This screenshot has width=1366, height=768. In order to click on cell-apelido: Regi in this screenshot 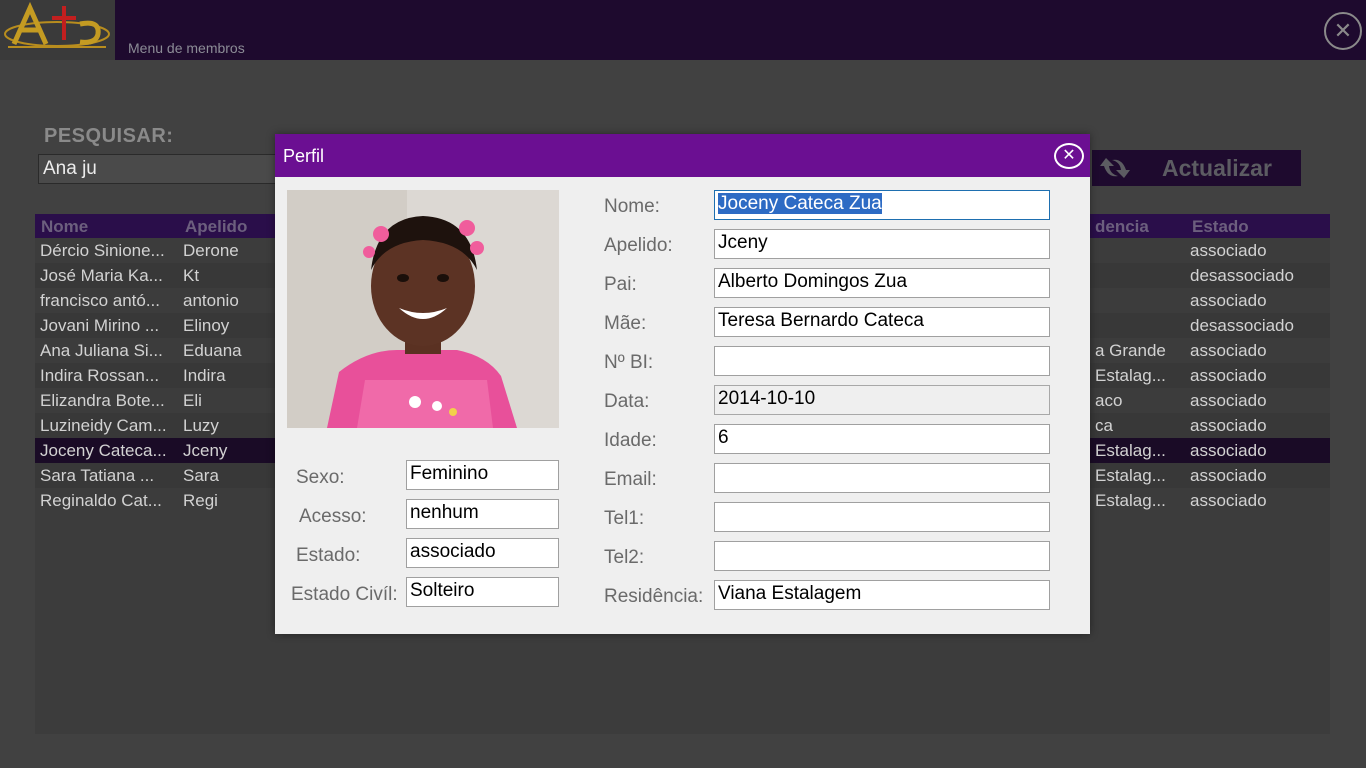, I will do `click(200, 500)`.